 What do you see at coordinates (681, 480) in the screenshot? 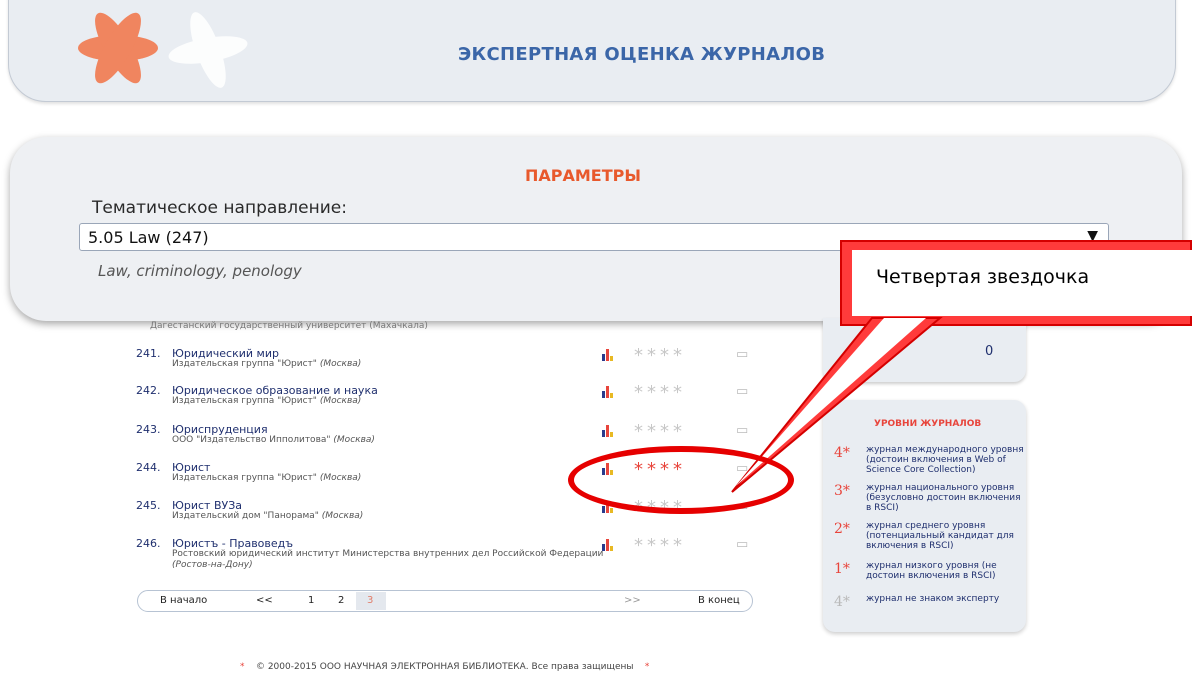
I see `highlight-ellipse` at bounding box center [681, 480].